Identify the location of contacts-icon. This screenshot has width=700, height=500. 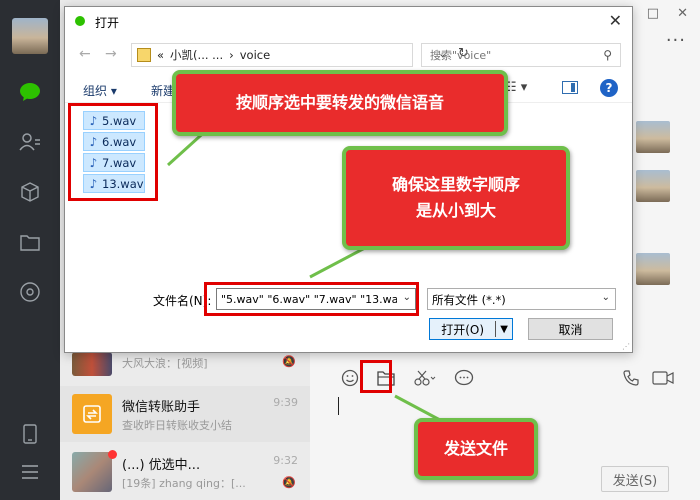
(30, 142).